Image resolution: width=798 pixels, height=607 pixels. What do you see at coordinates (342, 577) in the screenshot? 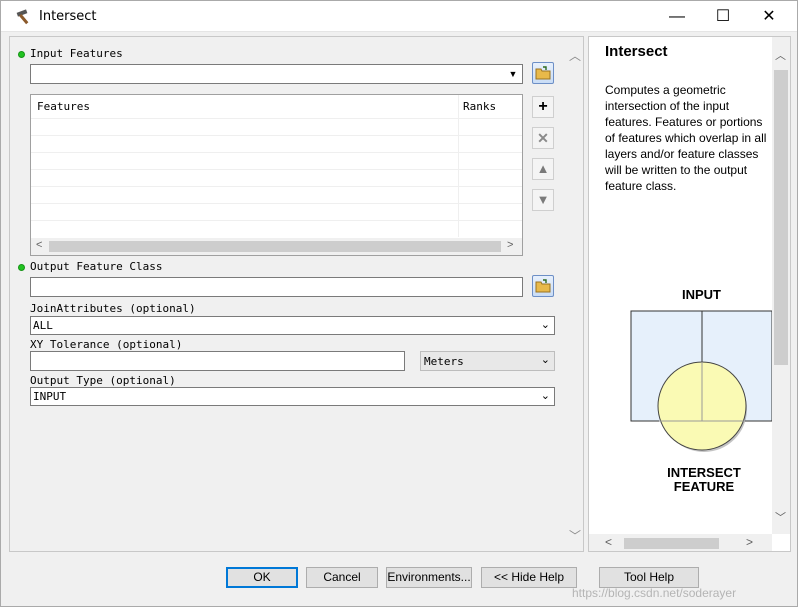
I see `cancel-button: Cancel` at bounding box center [342, 577].